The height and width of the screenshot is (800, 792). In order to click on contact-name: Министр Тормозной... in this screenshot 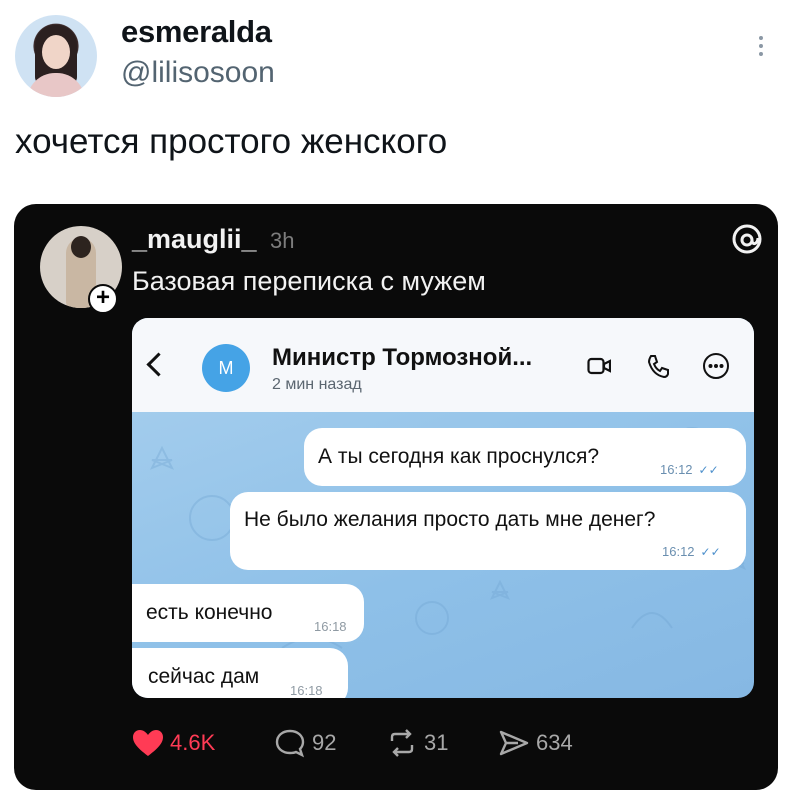, I will do `click(402, 358)`.